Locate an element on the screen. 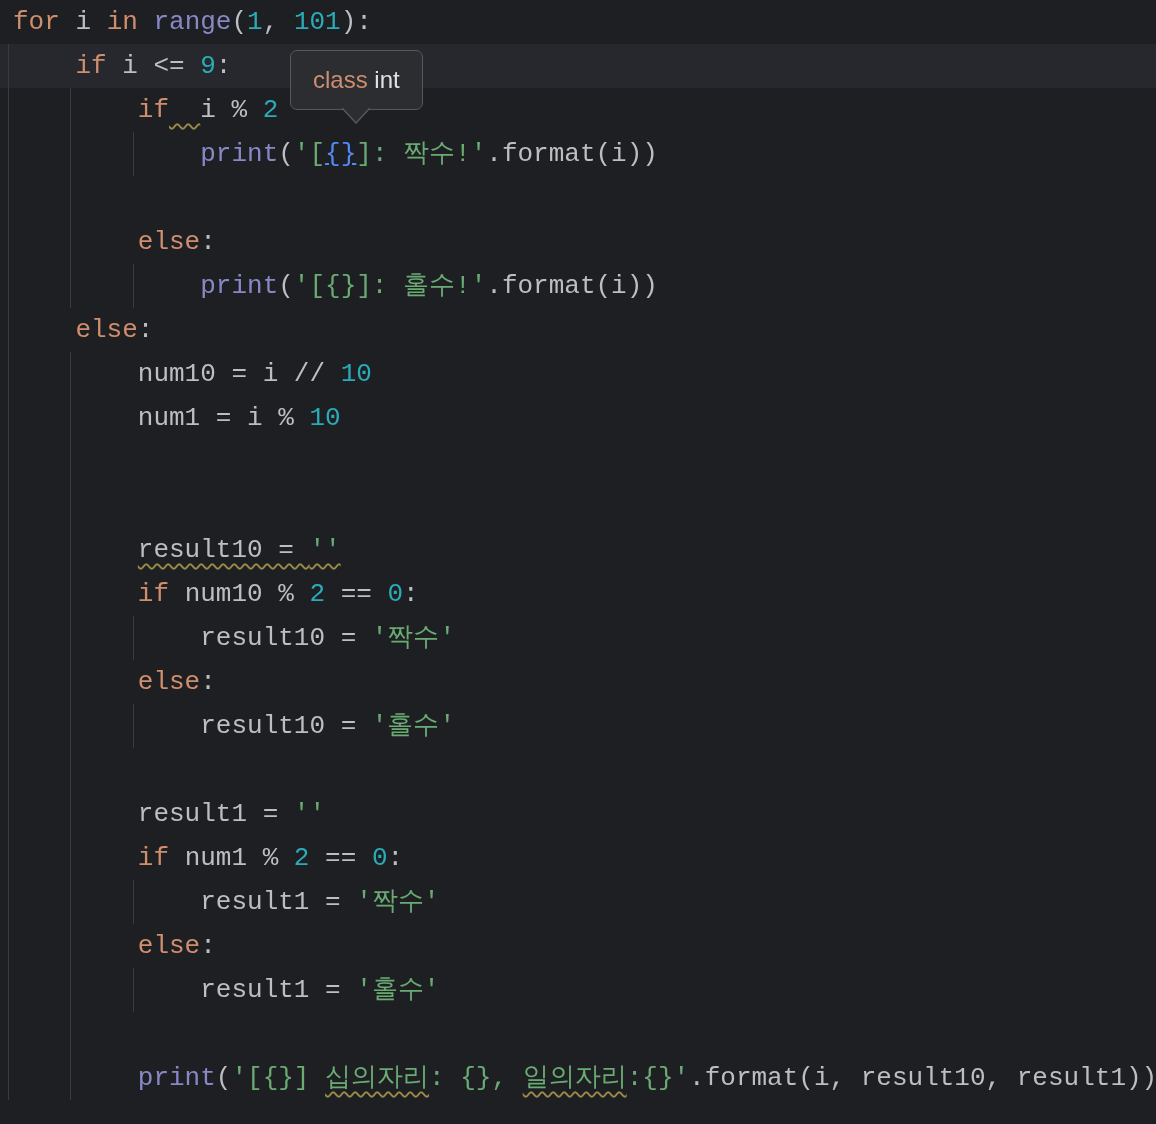  type-tooltip: class int is located at coordinates (356, 80).